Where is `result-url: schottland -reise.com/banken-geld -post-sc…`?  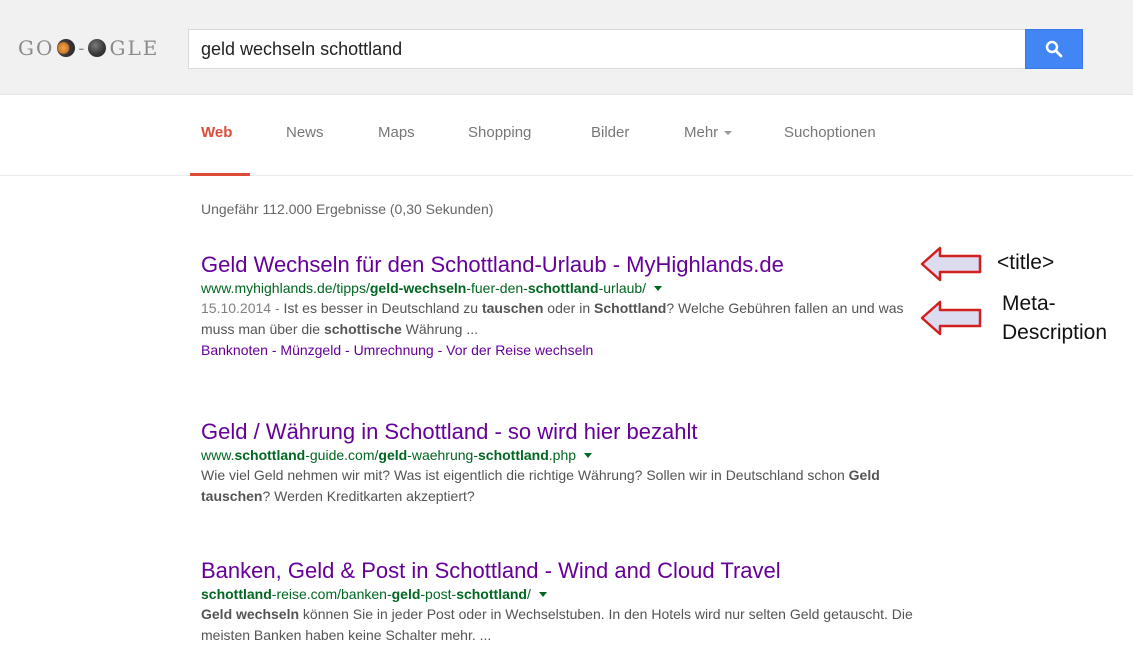
result-url: schottland -reise.com/banken-geld -post-sc… is located at coordinates (561, 594).